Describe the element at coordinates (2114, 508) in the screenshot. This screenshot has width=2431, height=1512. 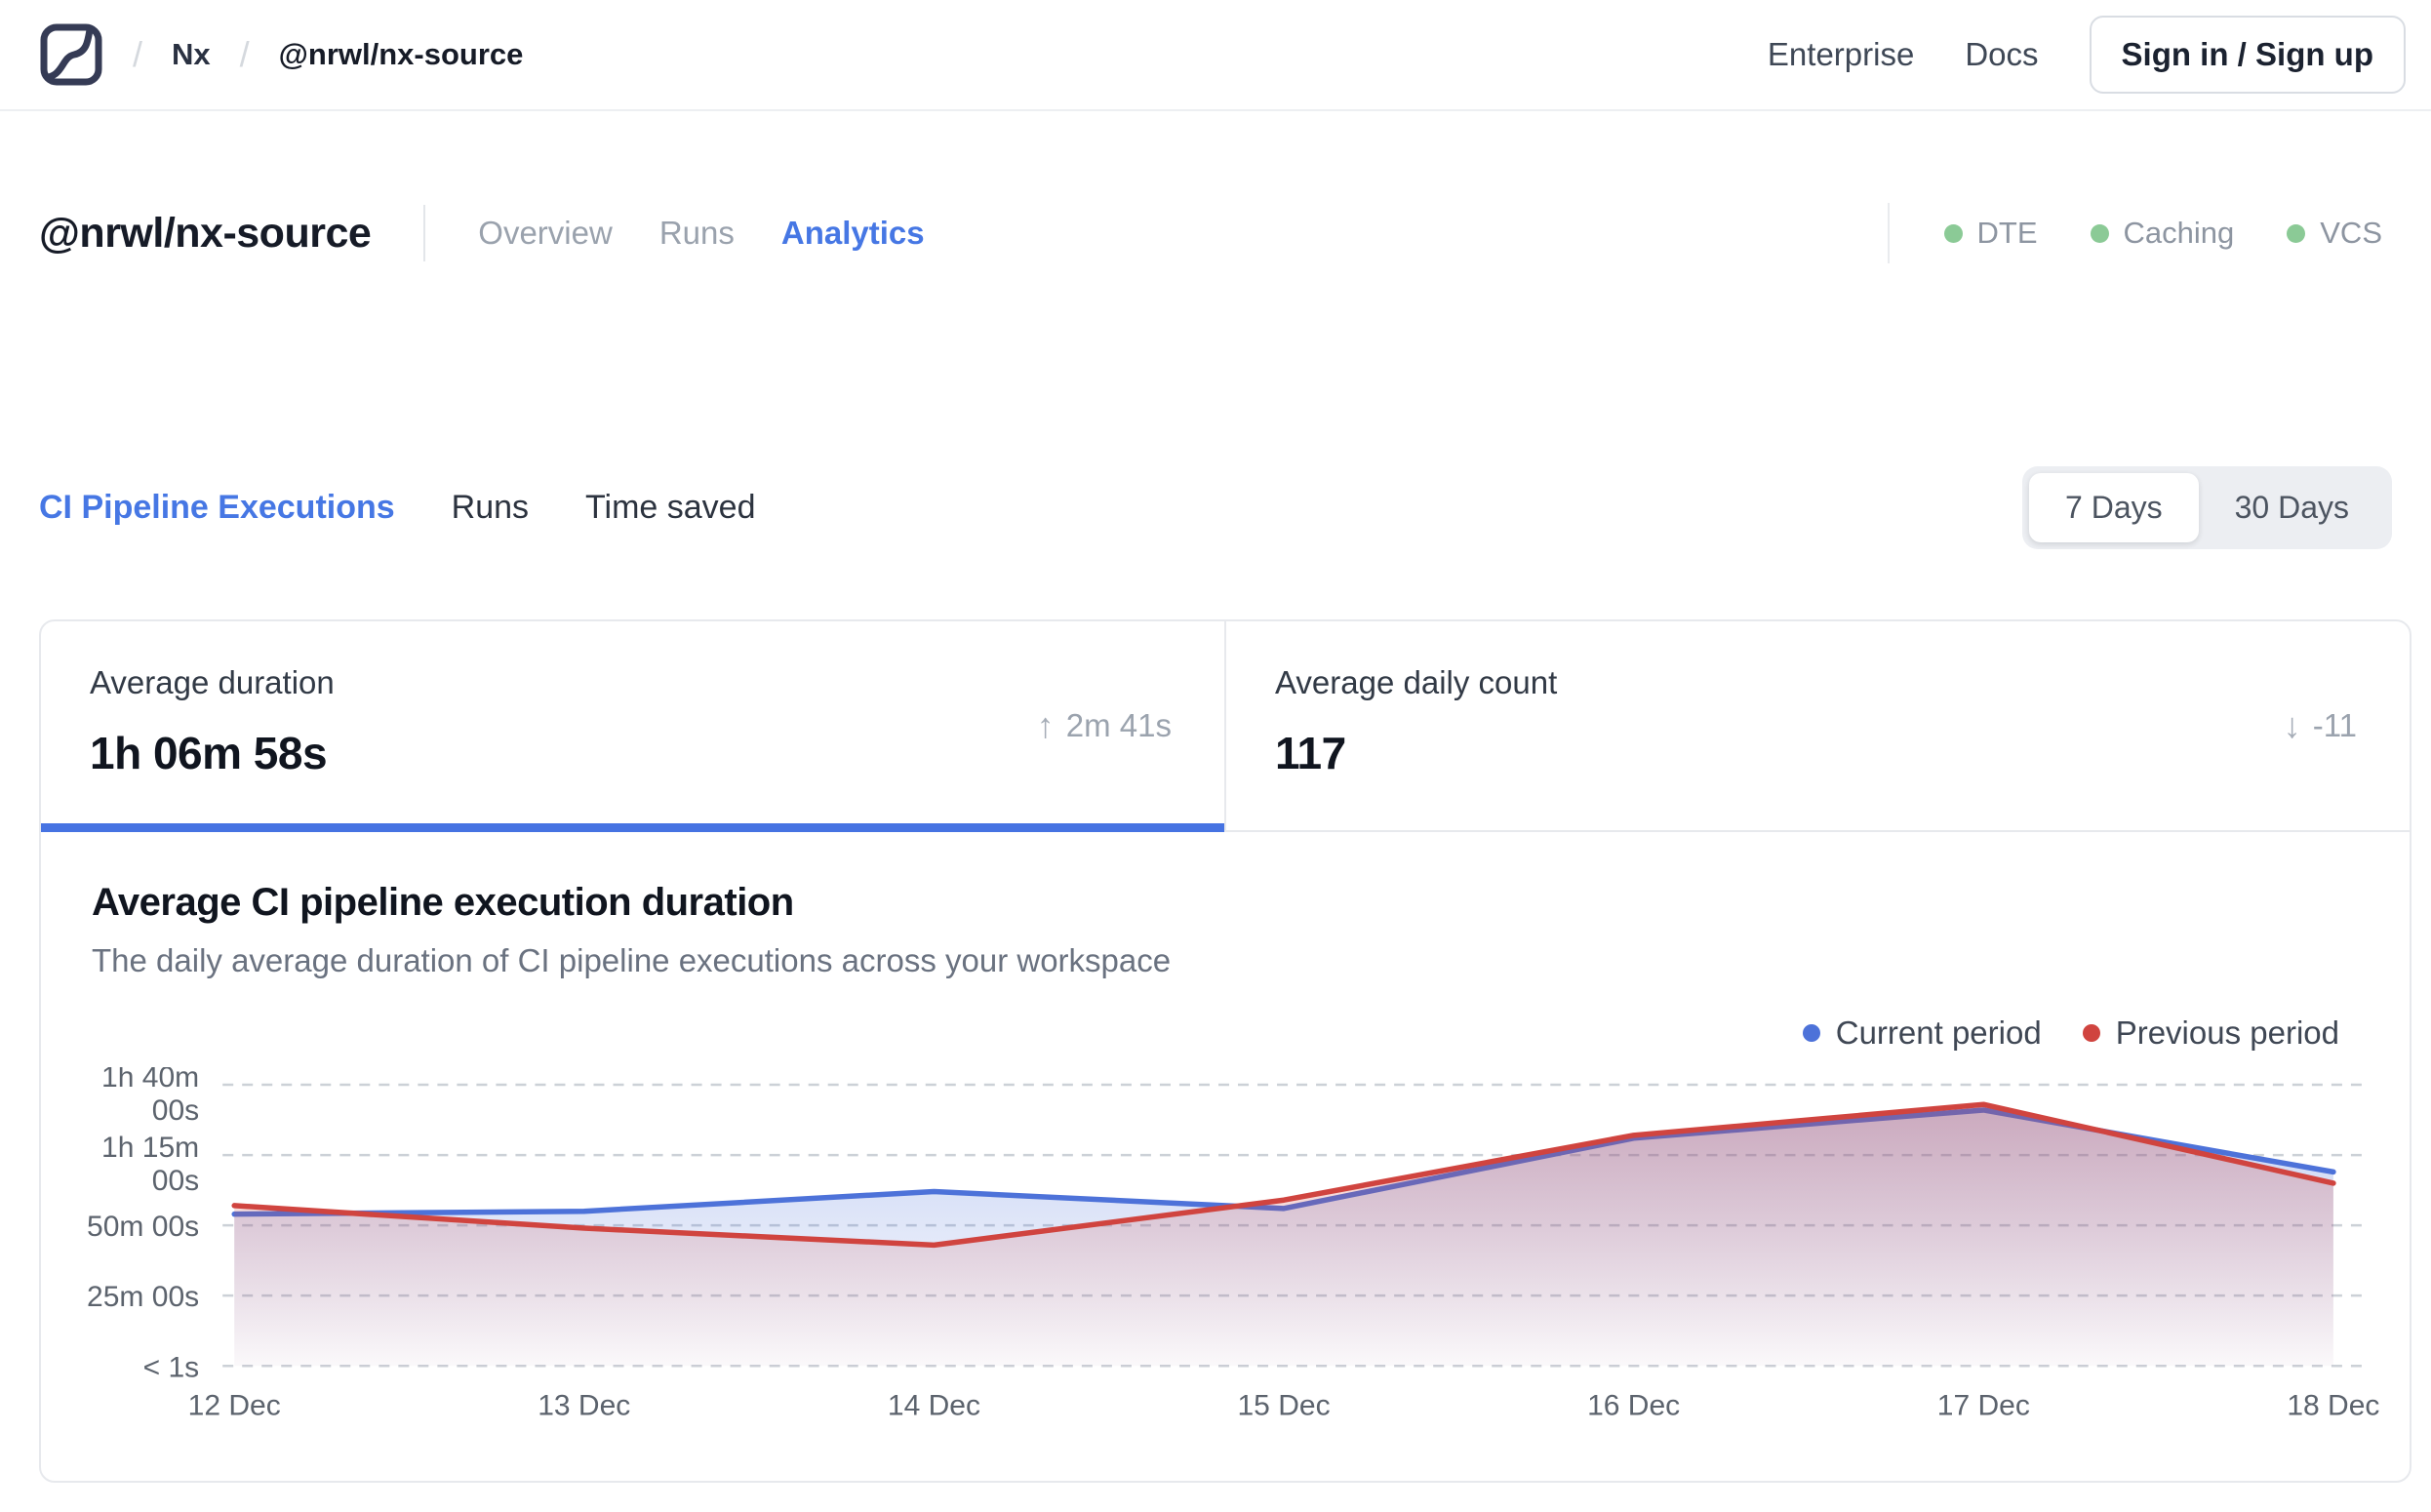
I see `range-7-days-button: 7 Days` at that location.